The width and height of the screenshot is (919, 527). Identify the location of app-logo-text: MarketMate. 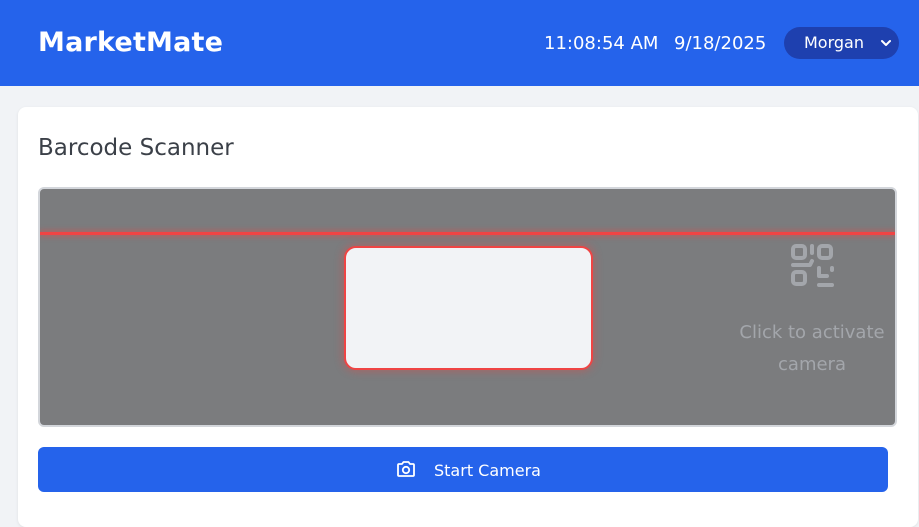
(131, 42).